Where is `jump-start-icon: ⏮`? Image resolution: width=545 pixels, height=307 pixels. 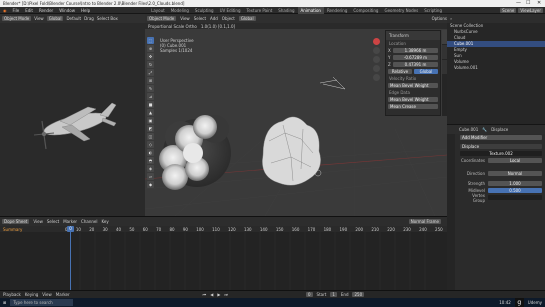
jump-start-icon: ⏮ is located at coordinates (205, 294).